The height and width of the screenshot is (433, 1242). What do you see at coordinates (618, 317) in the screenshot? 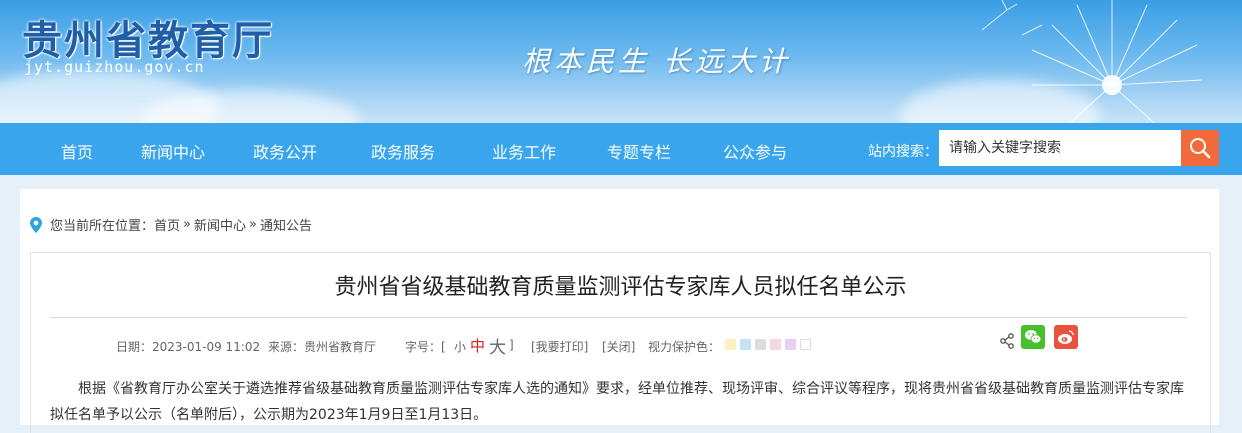
I see `title-divider` at bounding box center [618, 317].